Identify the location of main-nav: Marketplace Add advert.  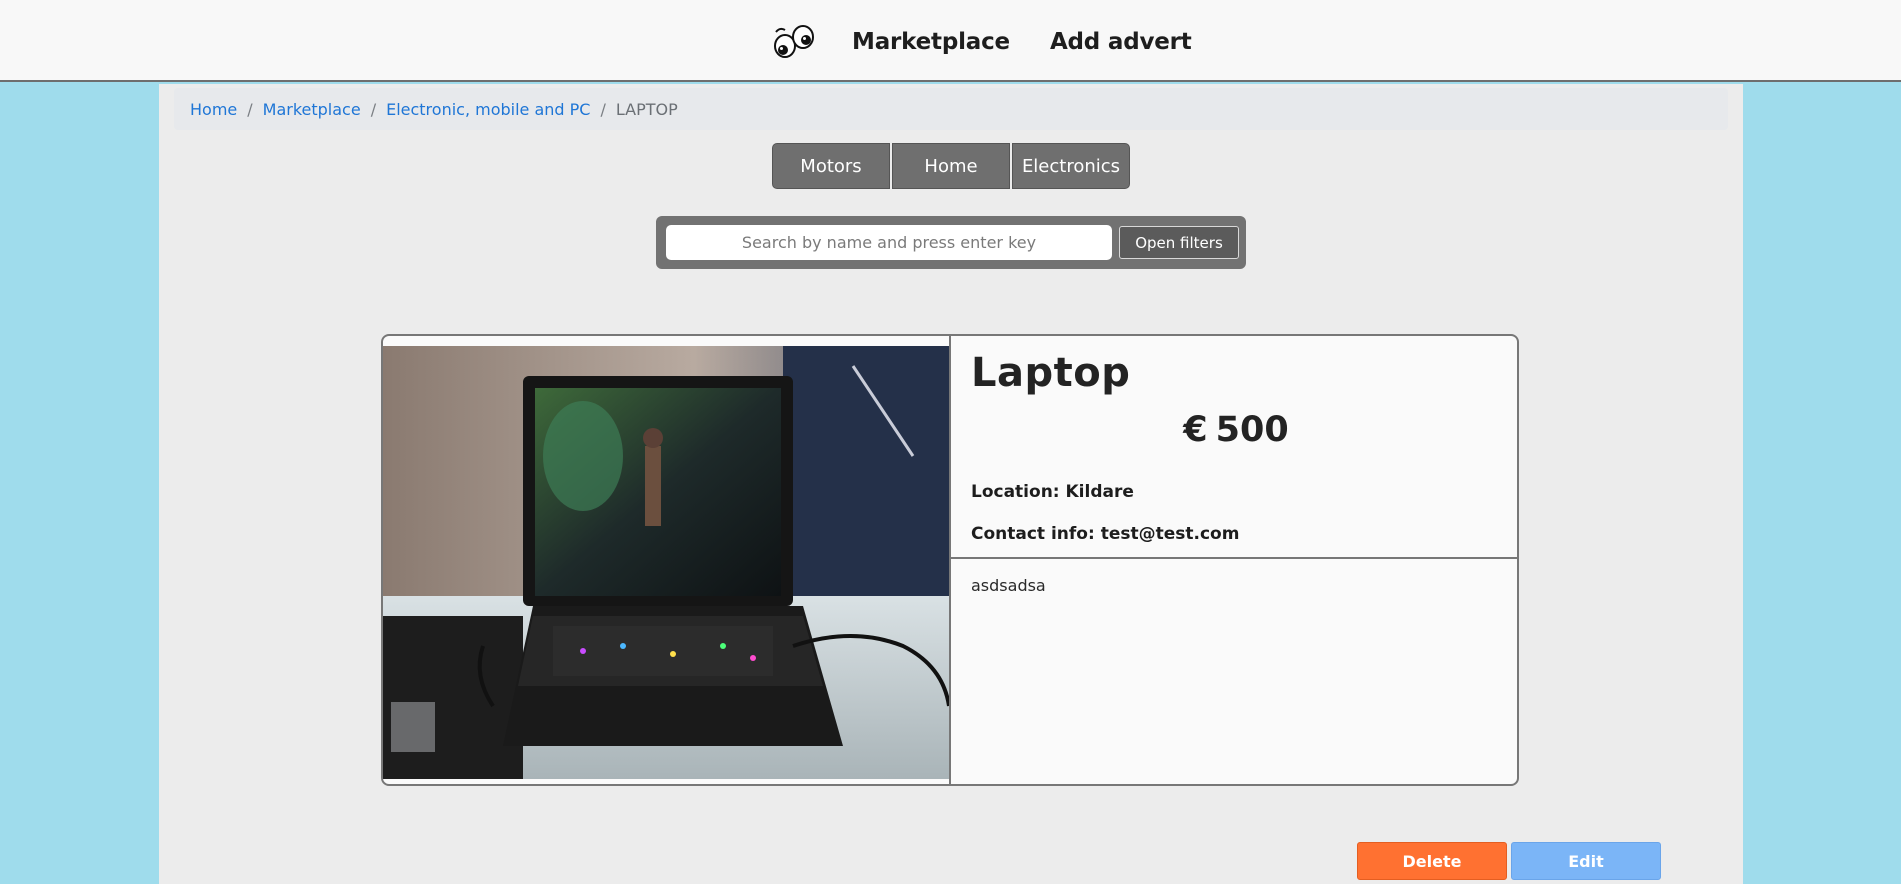
(1001, 42).